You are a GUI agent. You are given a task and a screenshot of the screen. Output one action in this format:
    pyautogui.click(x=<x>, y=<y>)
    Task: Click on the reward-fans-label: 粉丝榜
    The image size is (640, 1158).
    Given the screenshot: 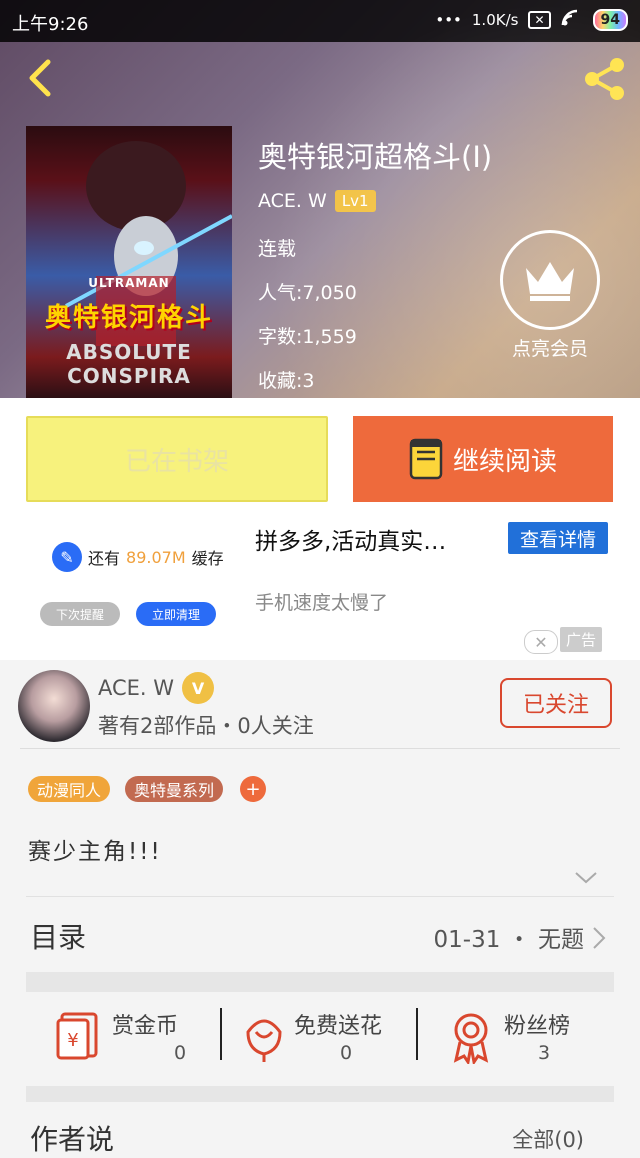 What is the action you would take?
    pyautogui.click(x=537, y=1026)
    